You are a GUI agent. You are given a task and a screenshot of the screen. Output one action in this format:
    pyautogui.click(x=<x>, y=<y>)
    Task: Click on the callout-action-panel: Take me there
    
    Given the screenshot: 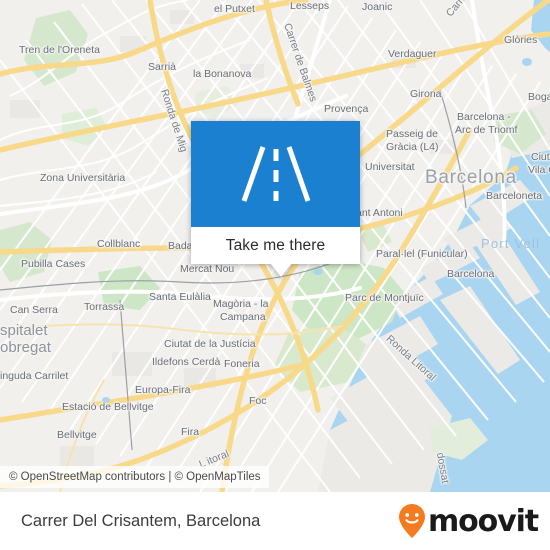 What is the action you would take?
    pyautogui.click(x=275, y=252)
    